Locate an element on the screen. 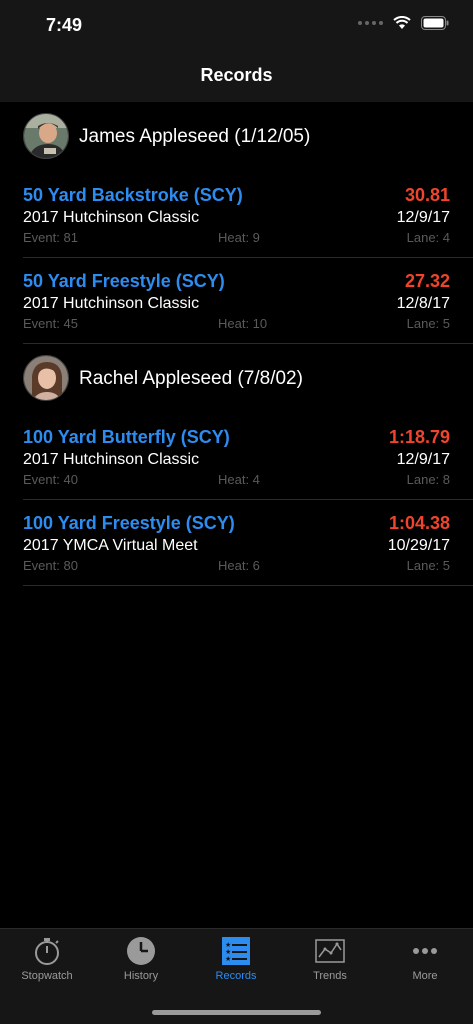 This screenshot has height=1024, width=473. record-heat: Heat: 4 is located at coordinates (239, 479).